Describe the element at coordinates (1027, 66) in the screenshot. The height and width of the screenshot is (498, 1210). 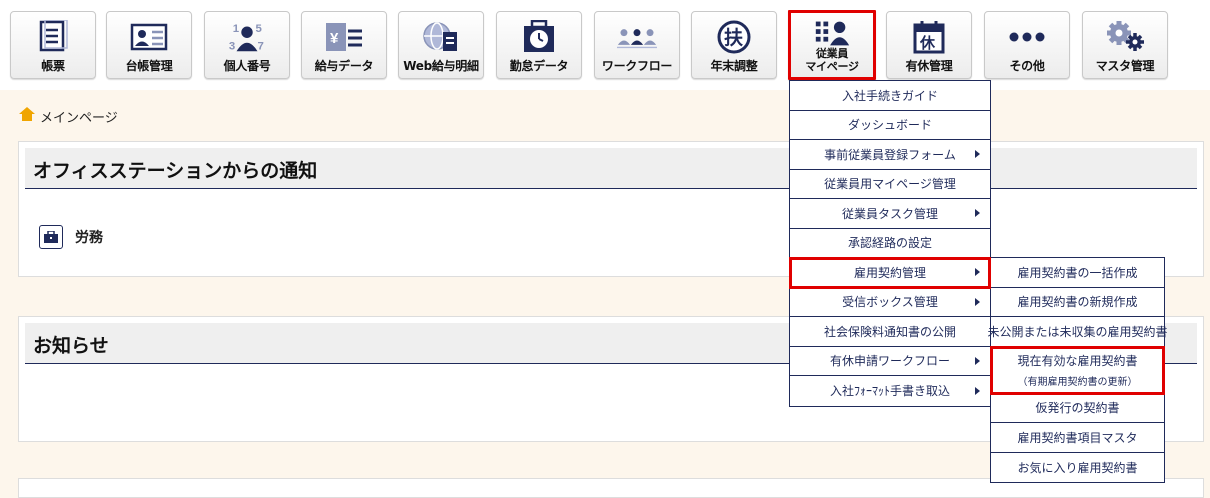
I see `toolbar-label: その他` at that location.